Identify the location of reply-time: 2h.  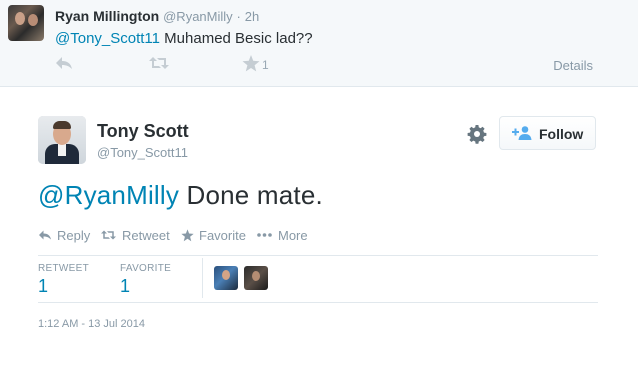
(252, 16).